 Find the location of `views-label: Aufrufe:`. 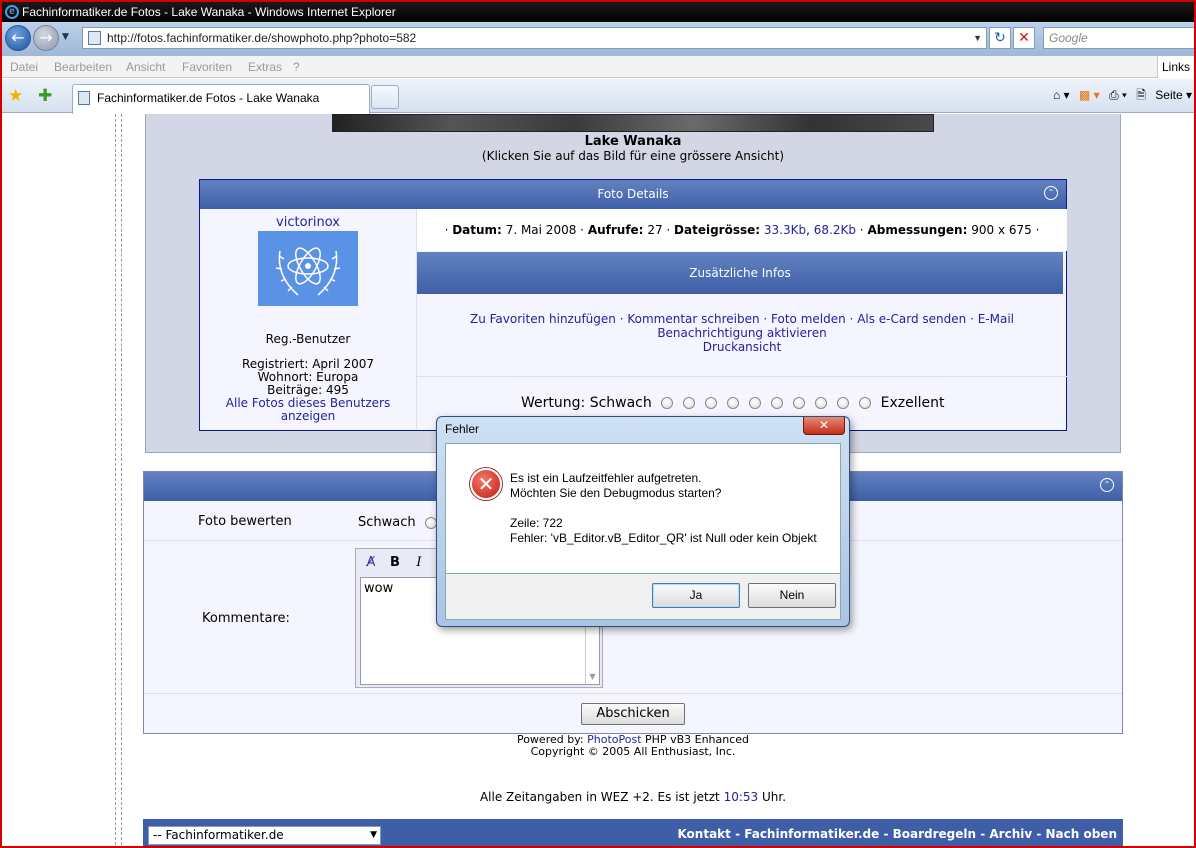

views-label: Aufrufe: is located at coordinates (615, 230).